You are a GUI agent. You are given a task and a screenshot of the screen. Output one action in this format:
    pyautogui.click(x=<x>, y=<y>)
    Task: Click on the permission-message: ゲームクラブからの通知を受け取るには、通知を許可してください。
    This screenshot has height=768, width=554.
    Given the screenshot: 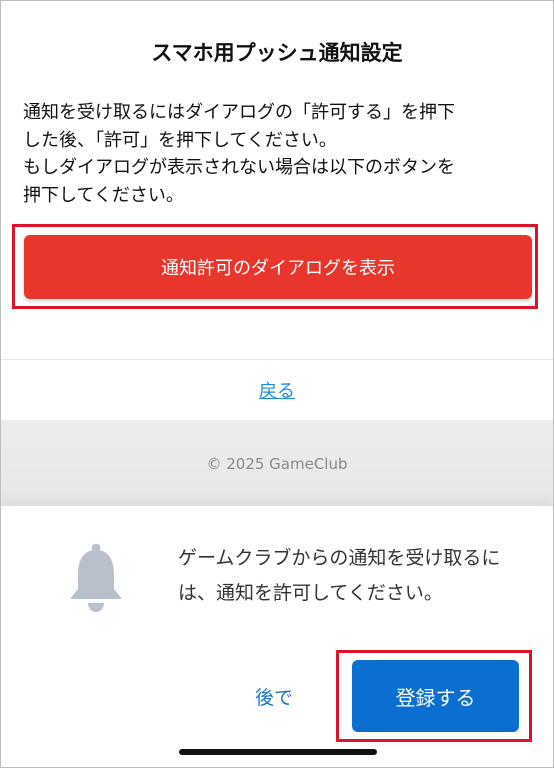 What is the action you would take?
    pyautogui.click(x=339, y=575)
    